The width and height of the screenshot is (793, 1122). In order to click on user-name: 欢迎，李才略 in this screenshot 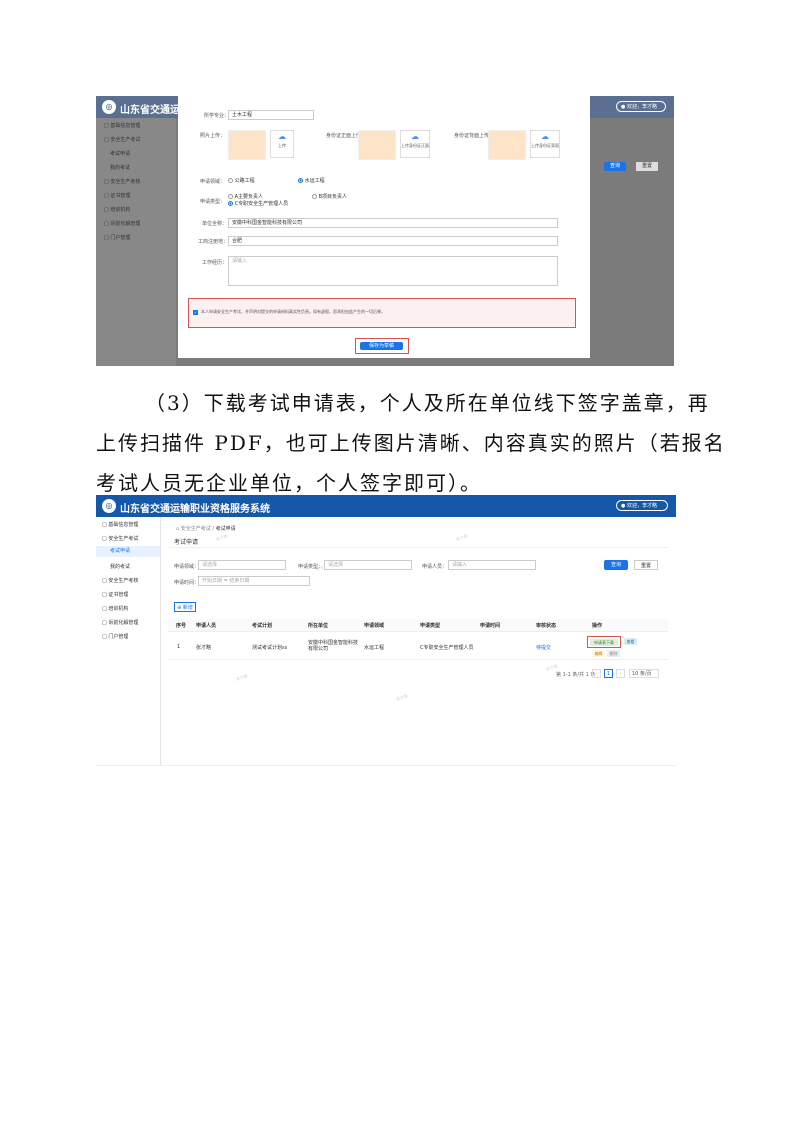, I will do `click(641, 506)`.